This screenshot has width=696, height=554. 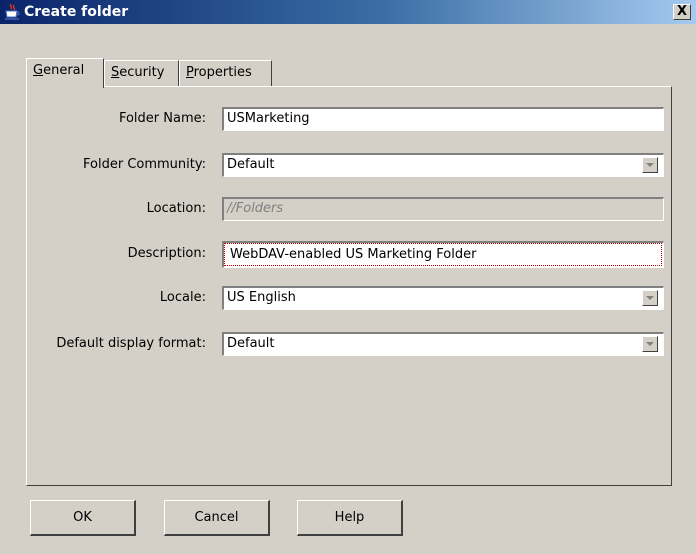 I want to click on tab-general-label: eneral, so click(x=64, y=70).